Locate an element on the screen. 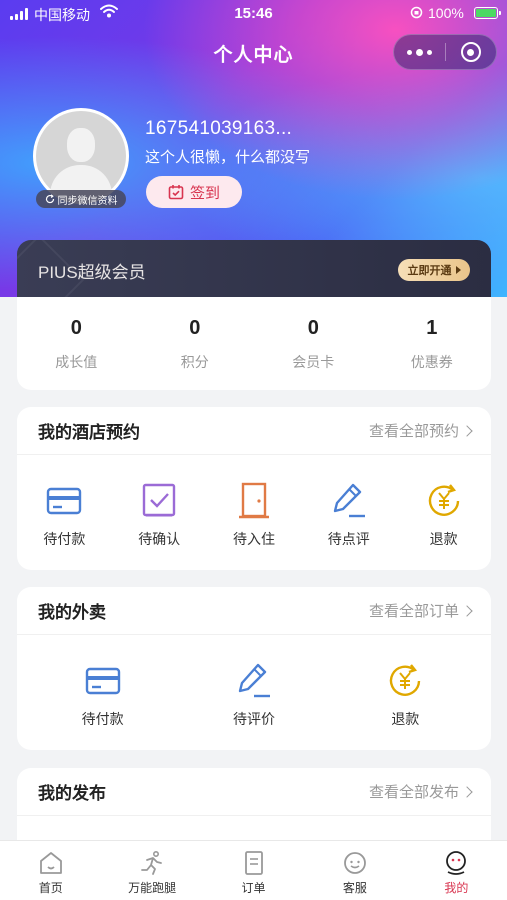  open-membership-label: 立即开通 is located at coordinates (429, 271).